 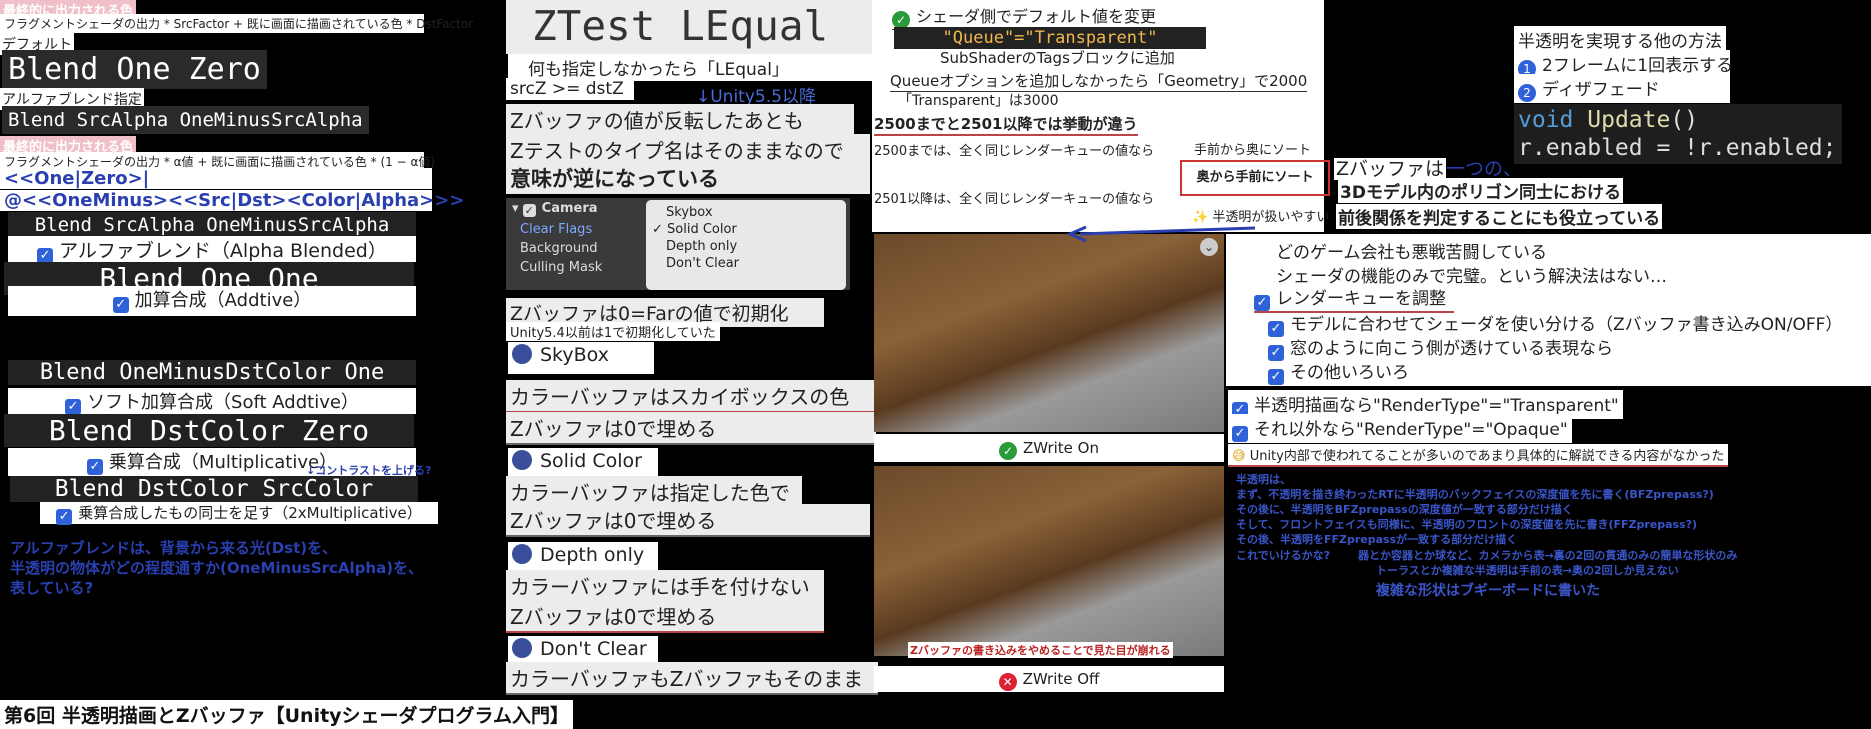 I want to click on depth-only-z: Zバッファは0で埋める, so click(x=665, y=616).